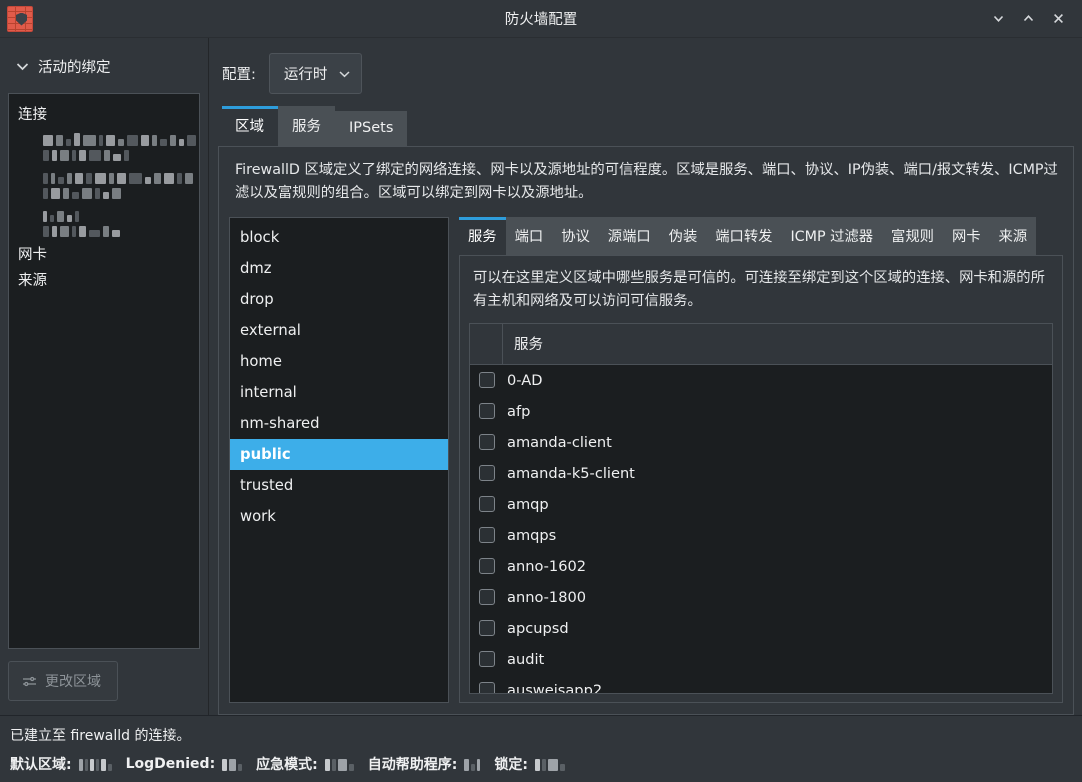 This screenshot has height=782, width=1082. Describe the element at coordinates (761, 411) in the screenshot. I see `table-row: afp` at that location.